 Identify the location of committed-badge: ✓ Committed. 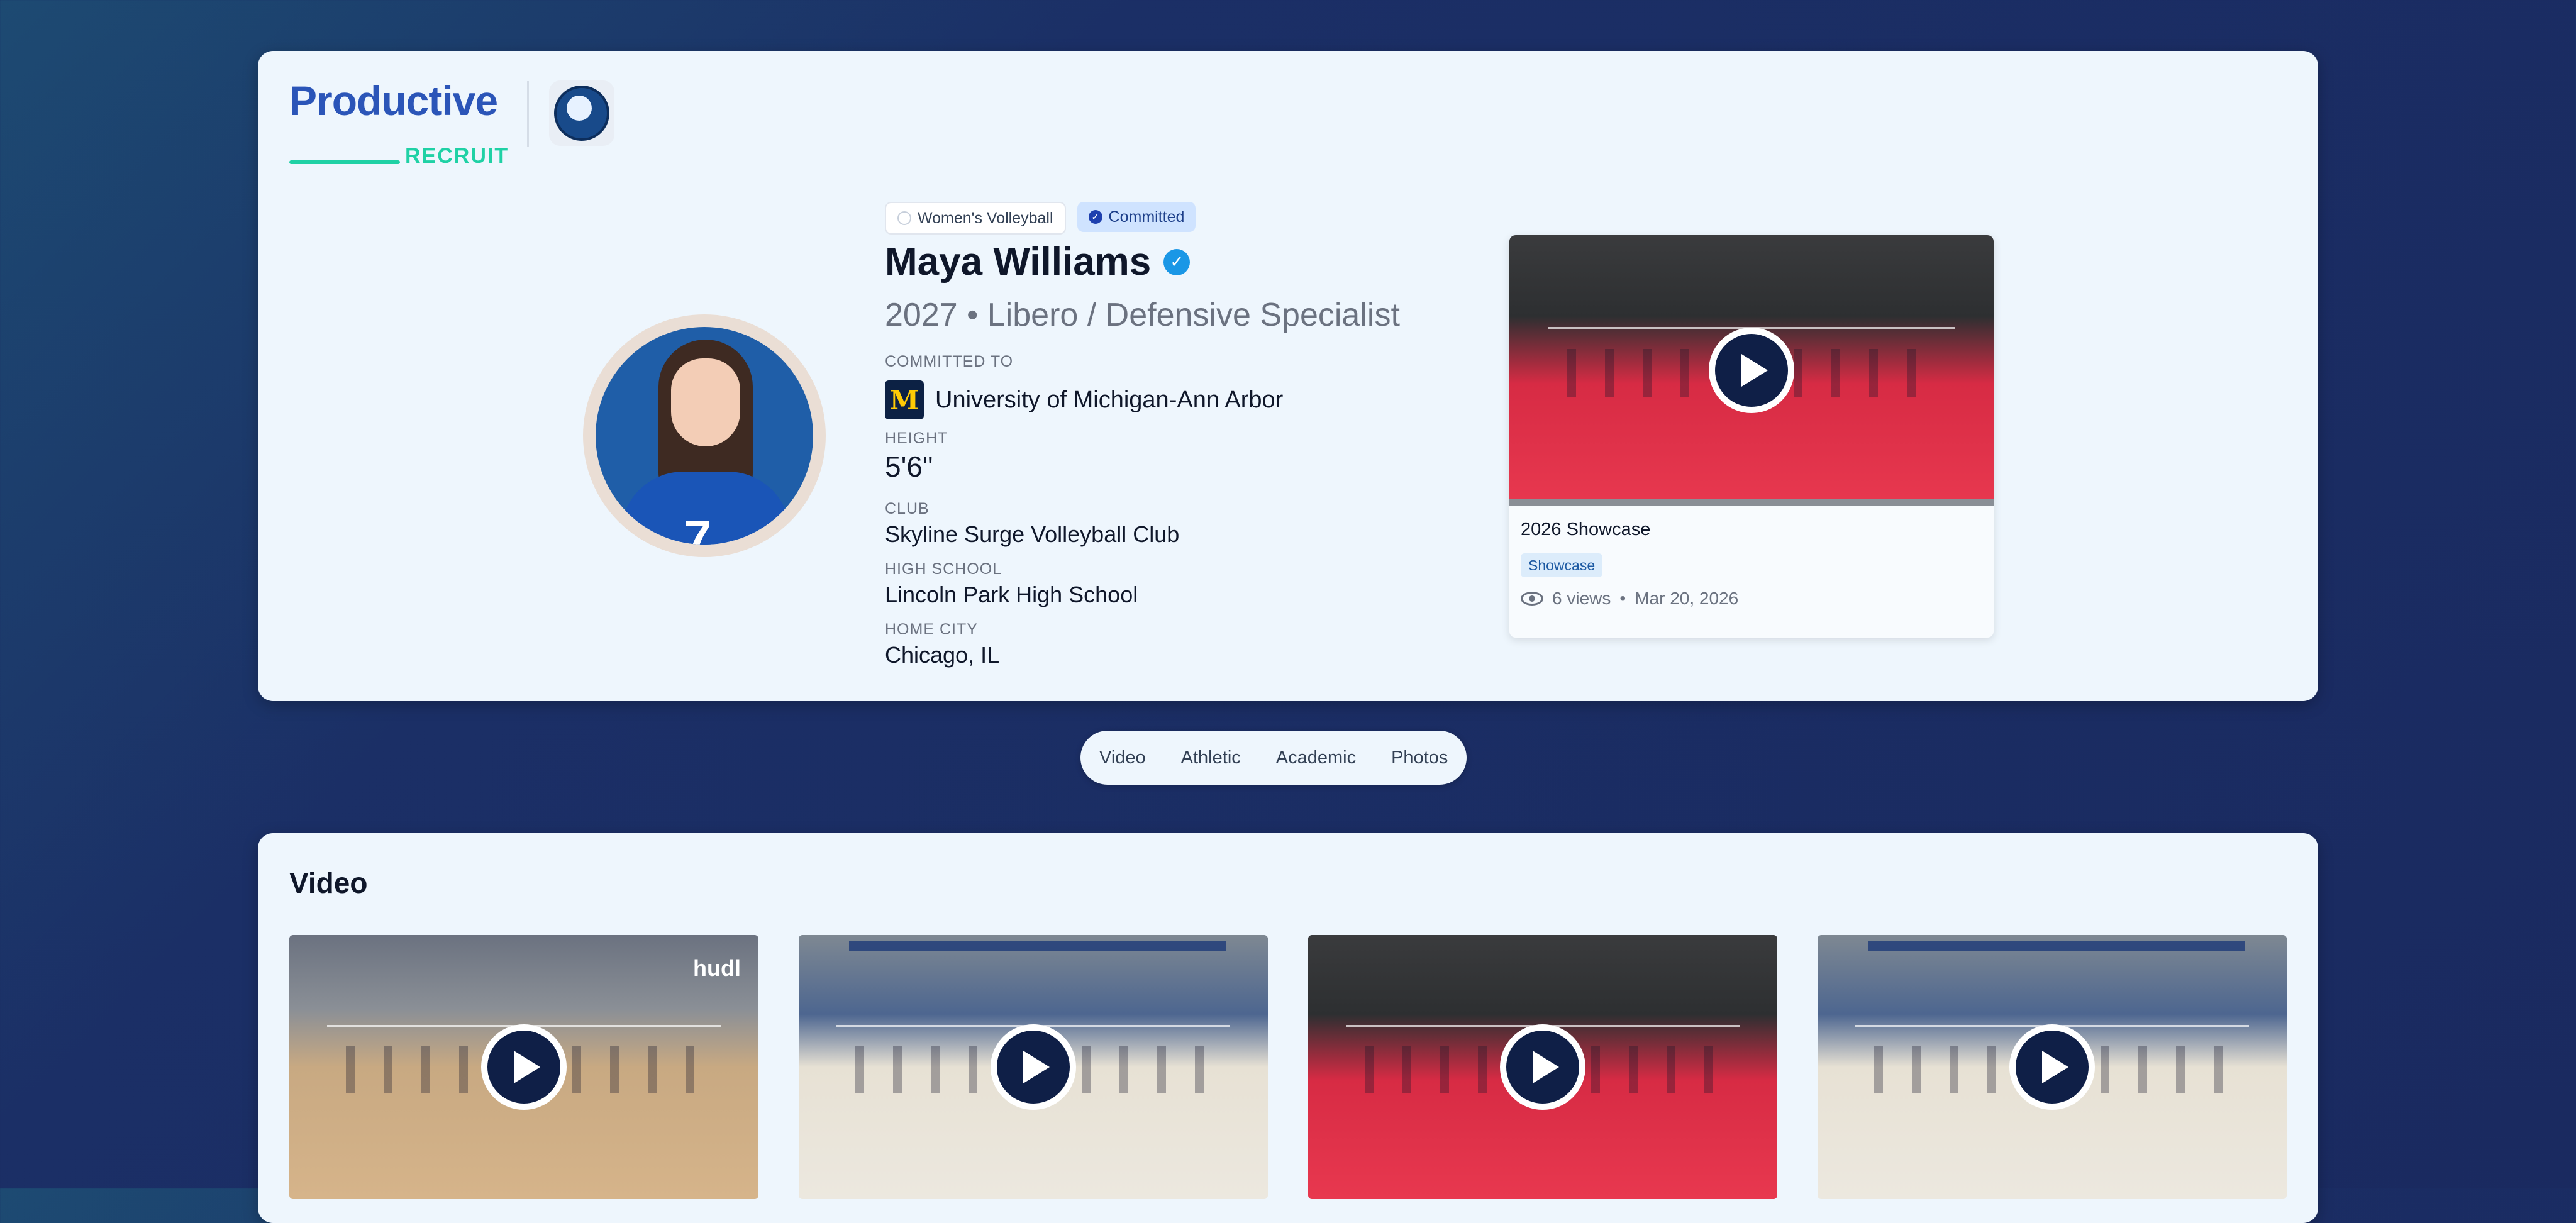
(1136, 217).